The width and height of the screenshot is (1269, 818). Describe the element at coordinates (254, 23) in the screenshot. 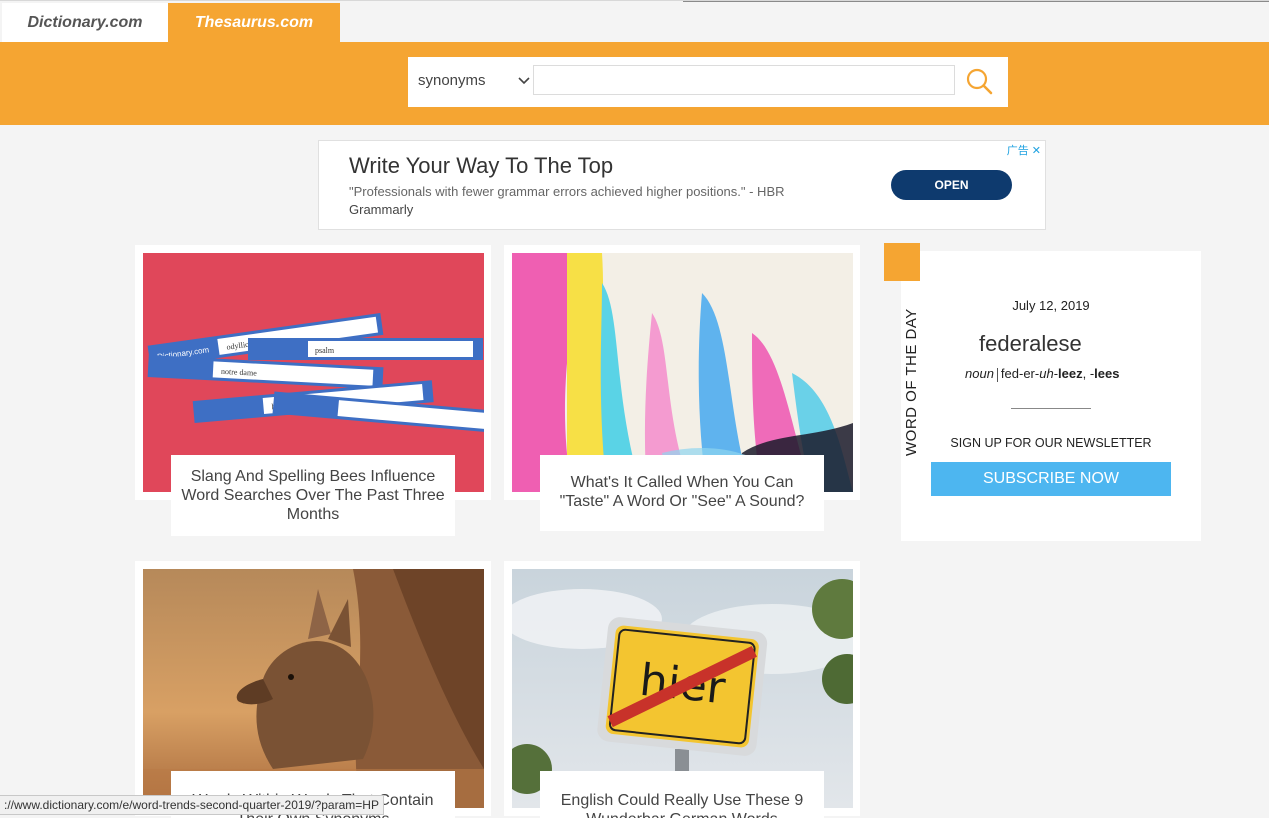

I see `tab-thesaurus: Thesaurus.com` at that location.